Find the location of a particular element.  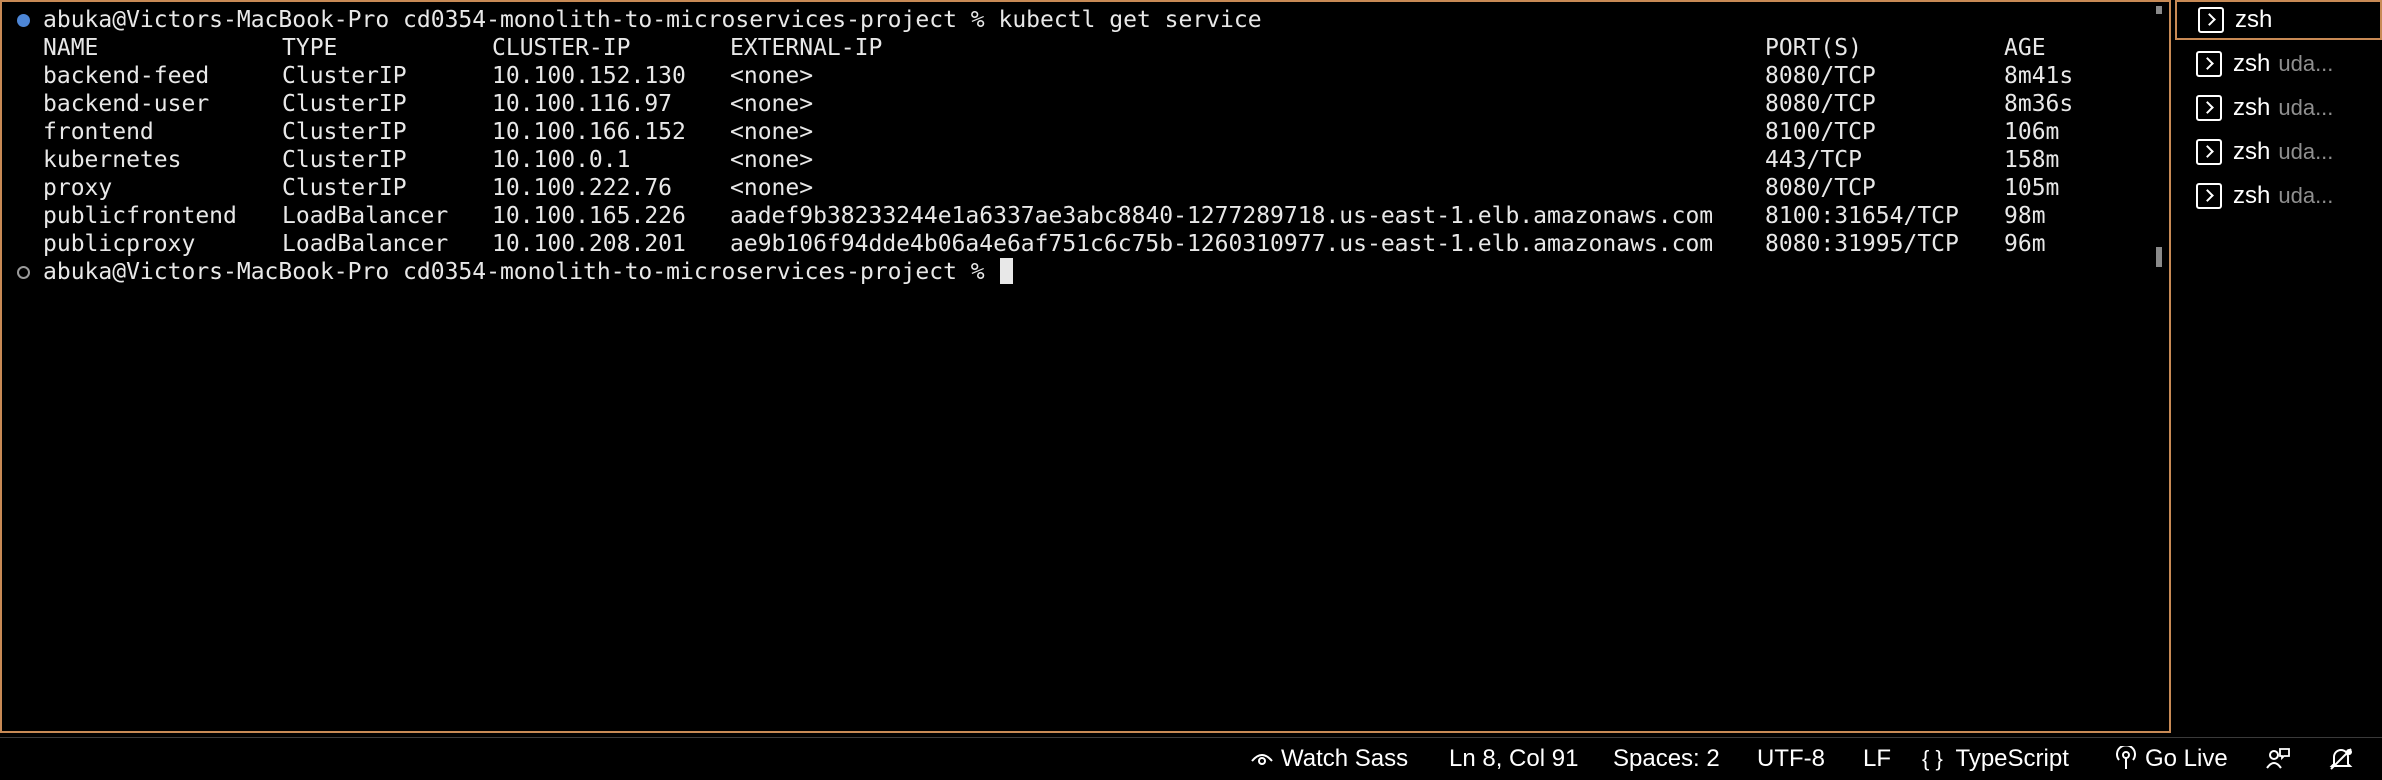

watch-sass-button: Watch Sass is located at coordinates (1329, 759).